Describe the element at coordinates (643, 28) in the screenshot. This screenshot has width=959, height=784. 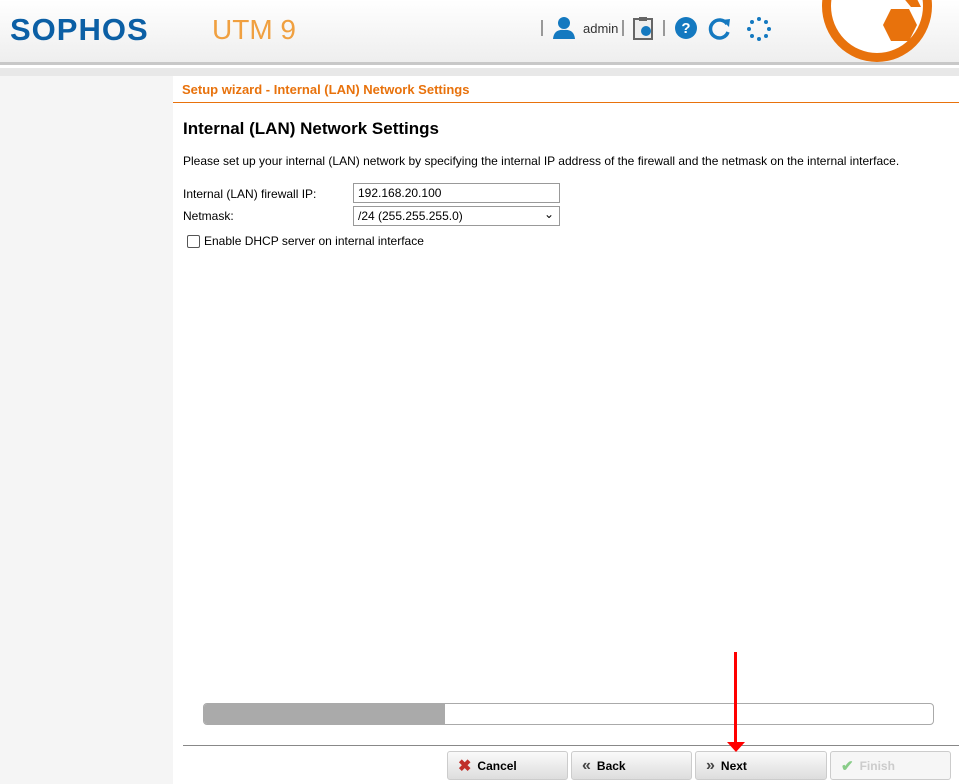
I see `log-viewer-icon` at that location.